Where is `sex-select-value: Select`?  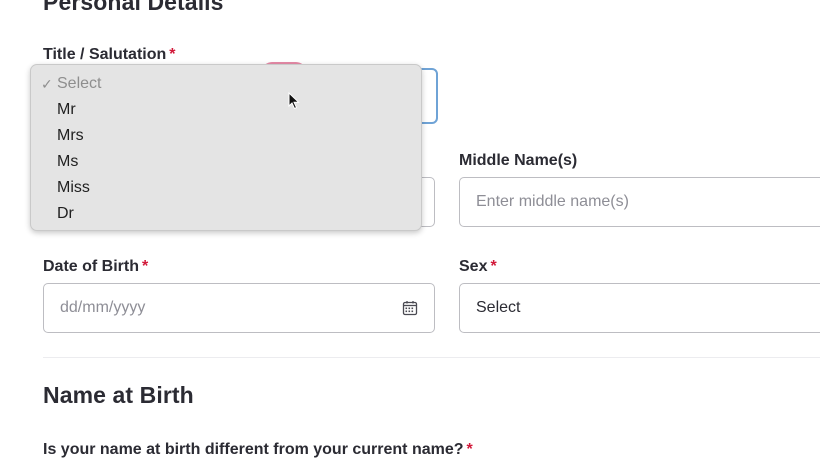 sex-select-value: Select is located at coordinates (498, 307).